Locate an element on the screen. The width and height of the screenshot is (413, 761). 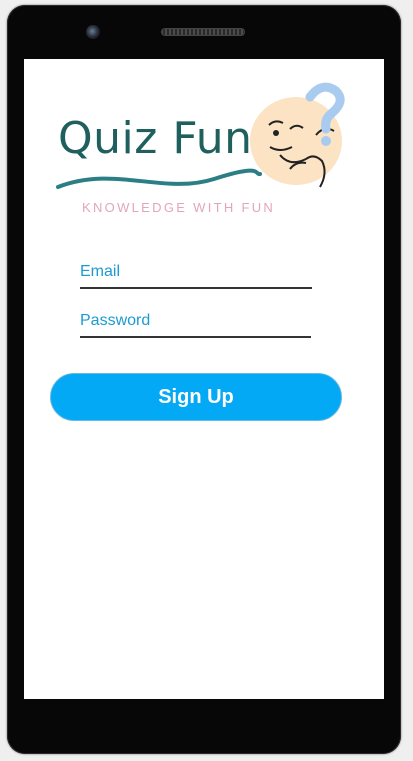
email-input is located at coordinates (196, 272).